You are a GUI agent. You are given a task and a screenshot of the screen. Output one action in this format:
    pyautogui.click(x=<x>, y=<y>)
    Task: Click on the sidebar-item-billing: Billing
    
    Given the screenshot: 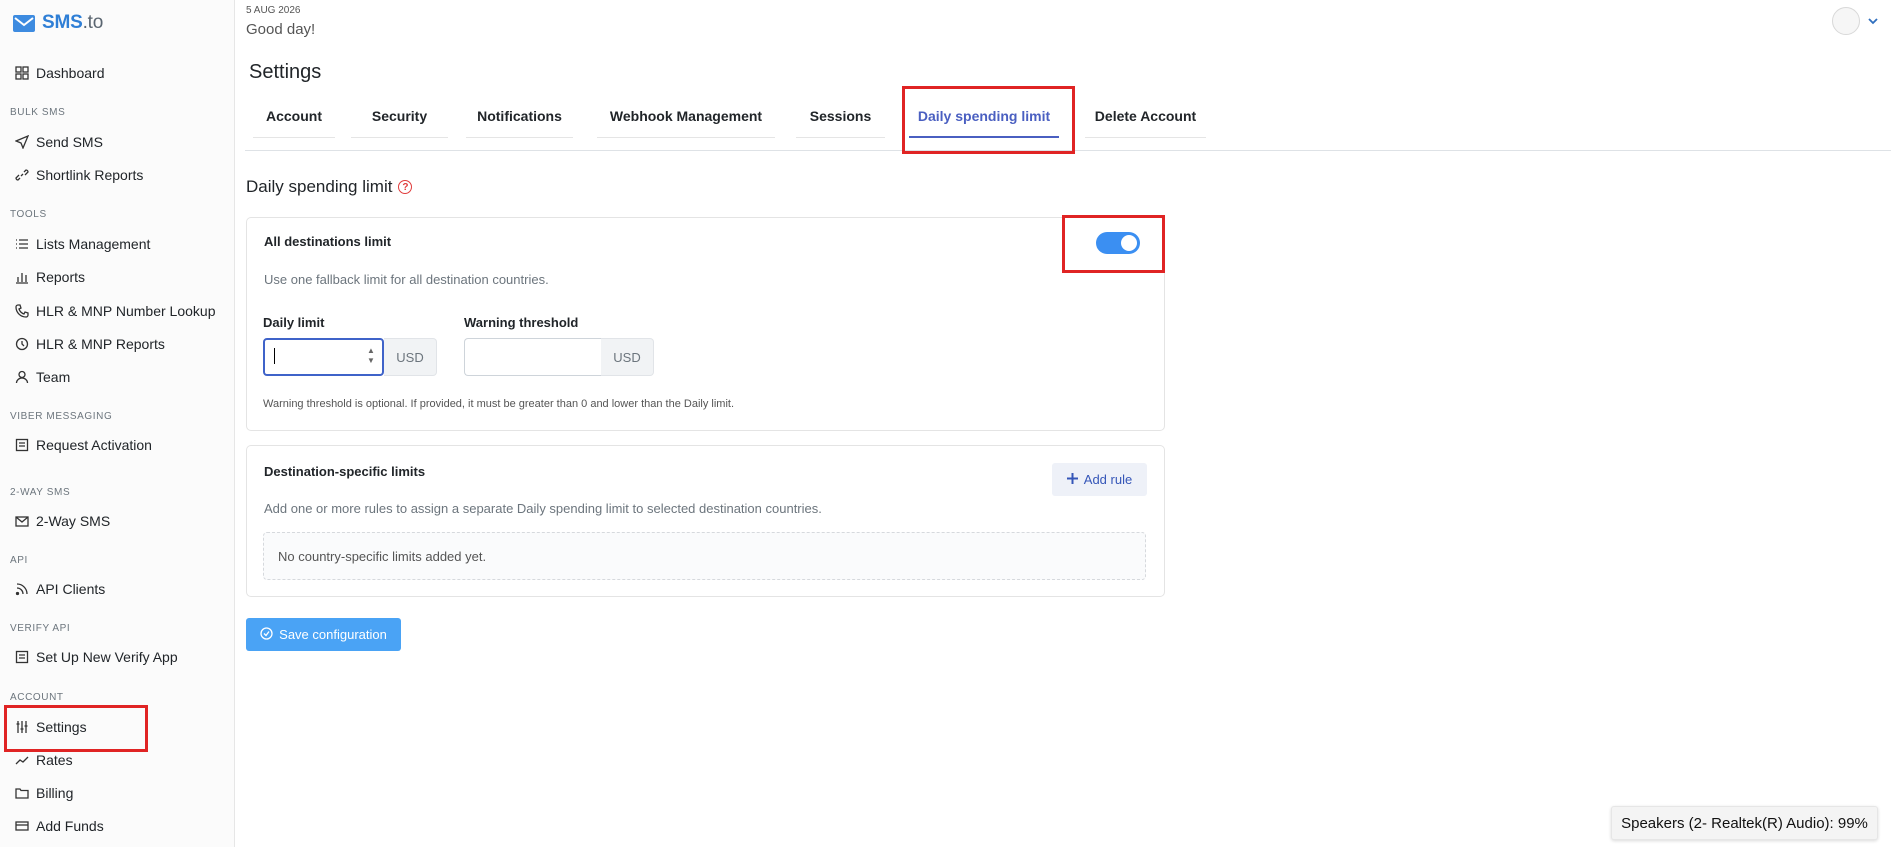 What is the action you would take?
    pyautogui.click(x=43, y=793)
    